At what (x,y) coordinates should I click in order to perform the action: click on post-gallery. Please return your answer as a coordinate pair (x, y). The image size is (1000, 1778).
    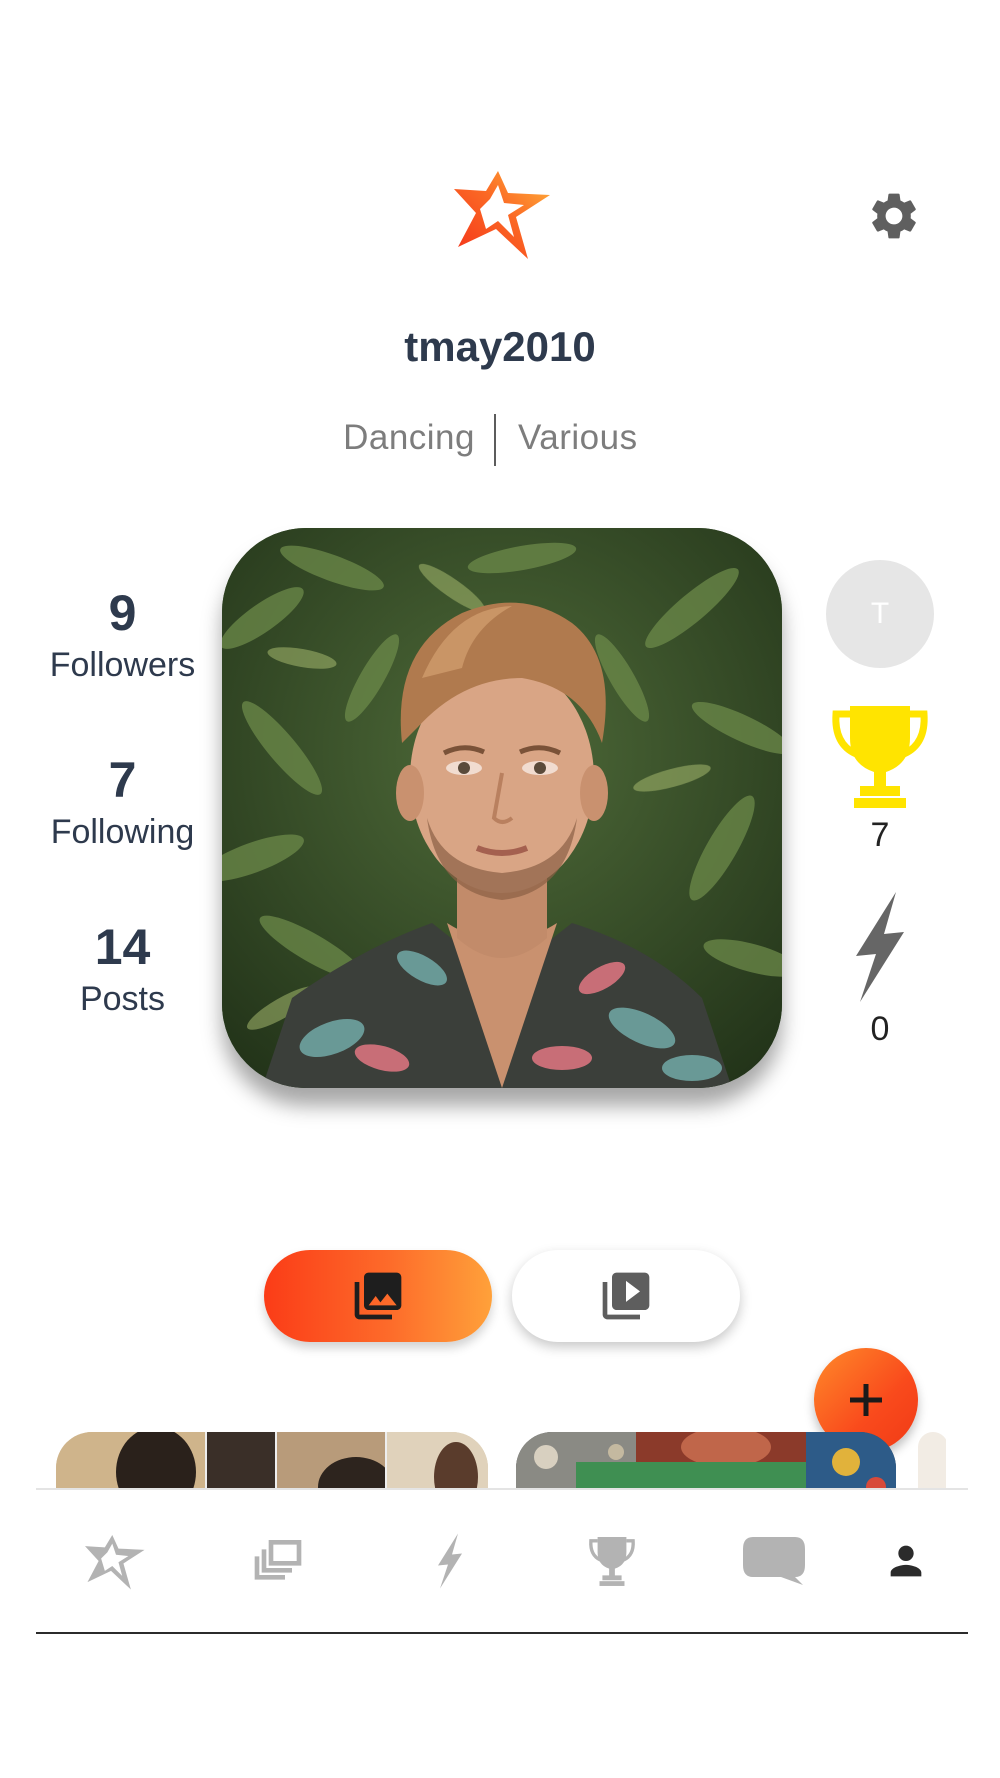
    Looking at the image, I should click on (501, 1460).